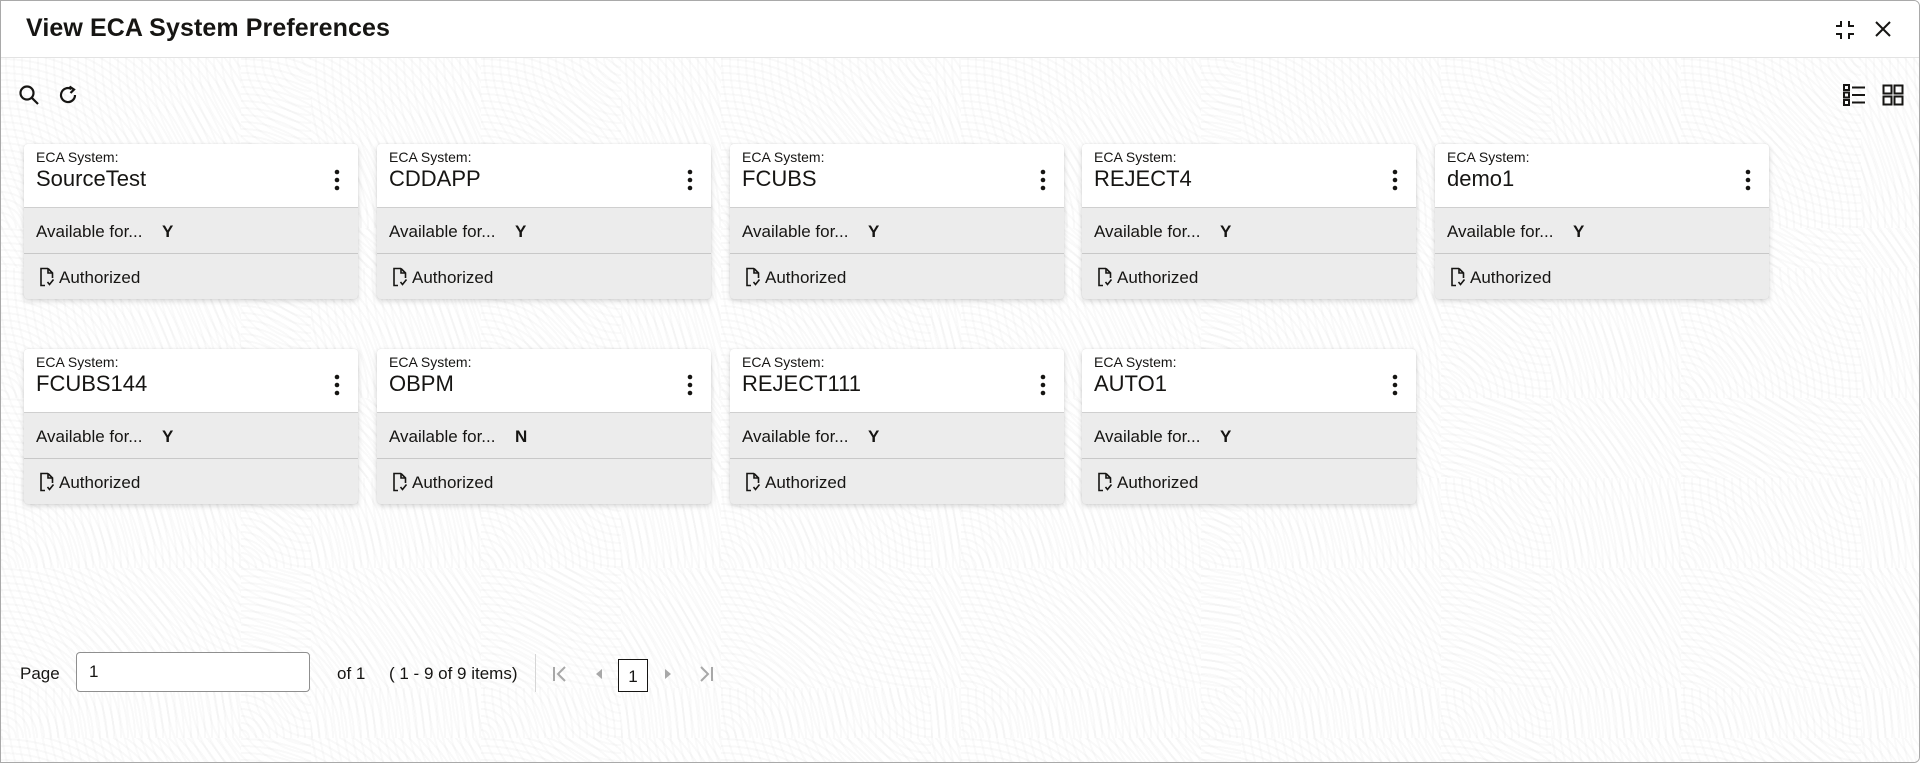  What do you see at coordinates (706, 674) in the screenshot?
I see `last-page-button` at bounding box center [706, 674].